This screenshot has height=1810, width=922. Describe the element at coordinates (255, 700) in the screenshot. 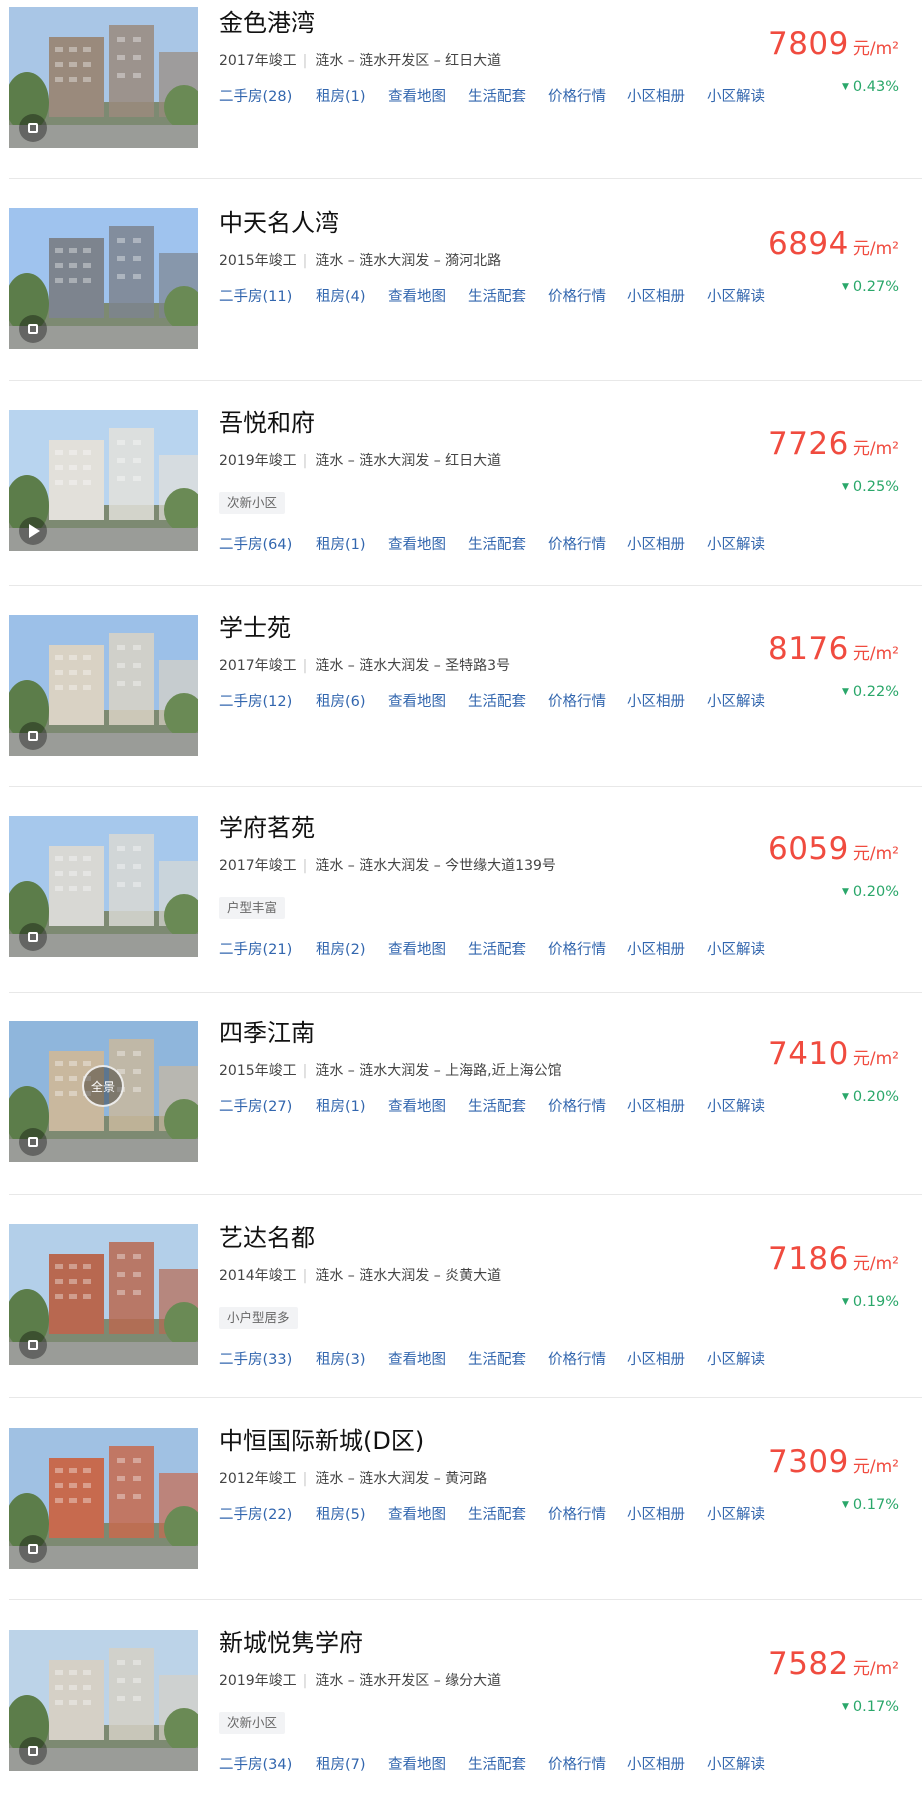

I see `resale-link: 二手房(12)` at that location.